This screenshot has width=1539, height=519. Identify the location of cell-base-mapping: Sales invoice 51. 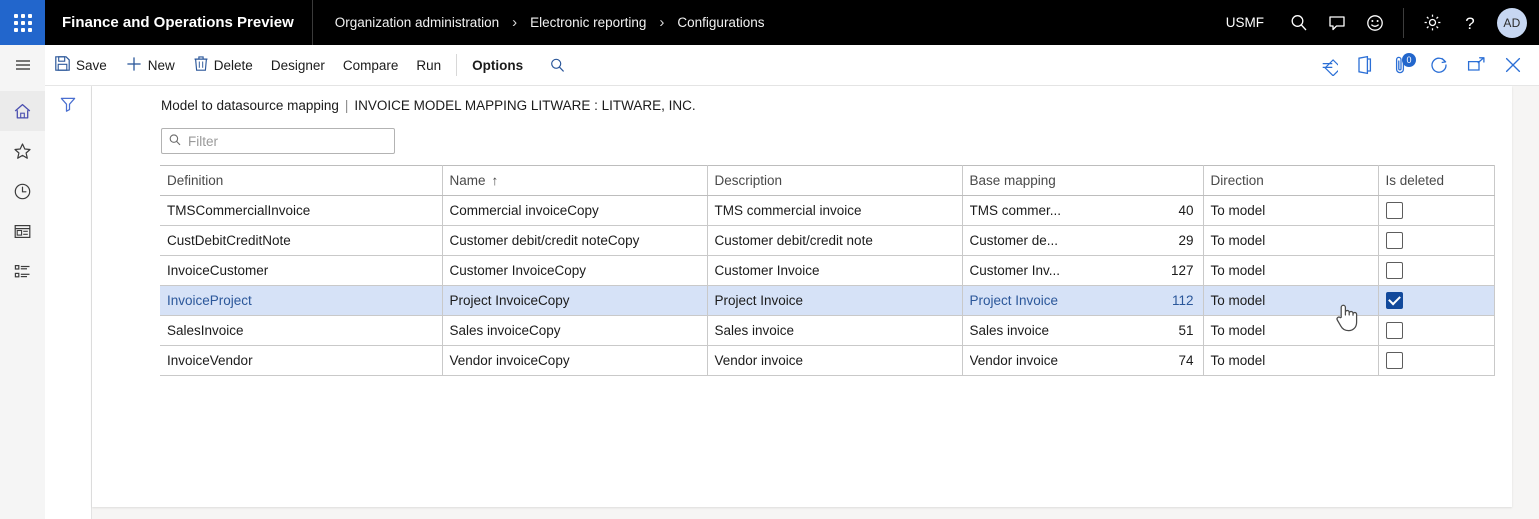
(1083, 330).